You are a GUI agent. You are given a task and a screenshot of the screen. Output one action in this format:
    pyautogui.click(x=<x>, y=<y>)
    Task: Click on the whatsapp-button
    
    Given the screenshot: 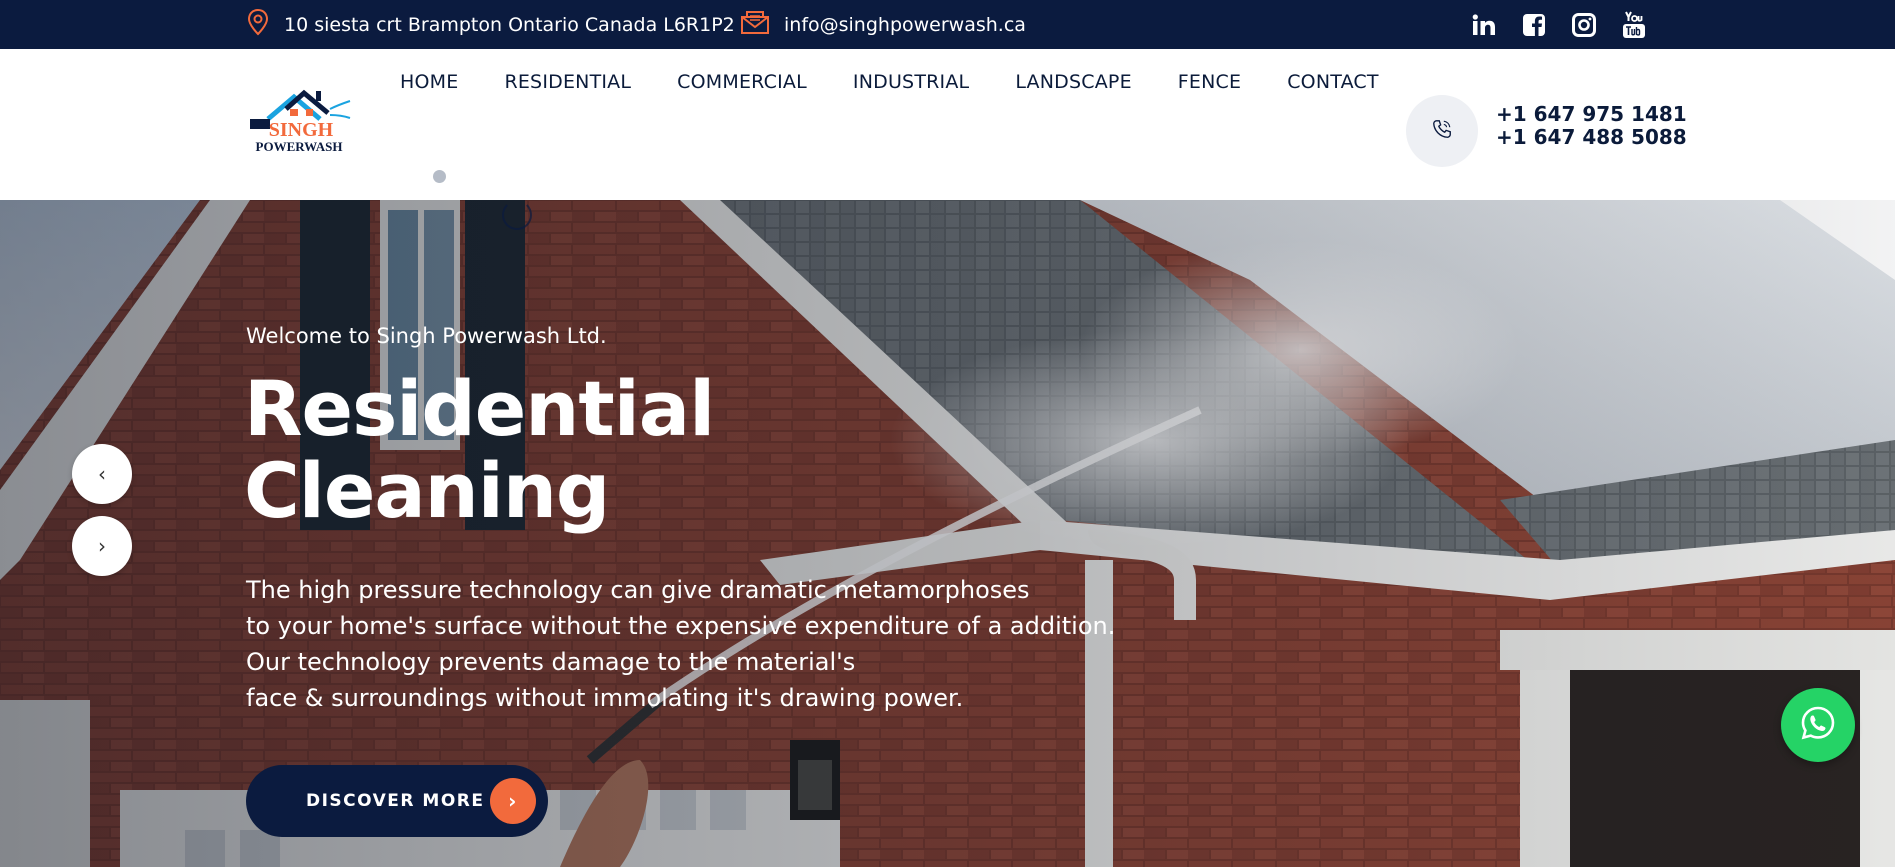 What is the action you would take?
    pyautogui.click(x=1818, y=725)
    